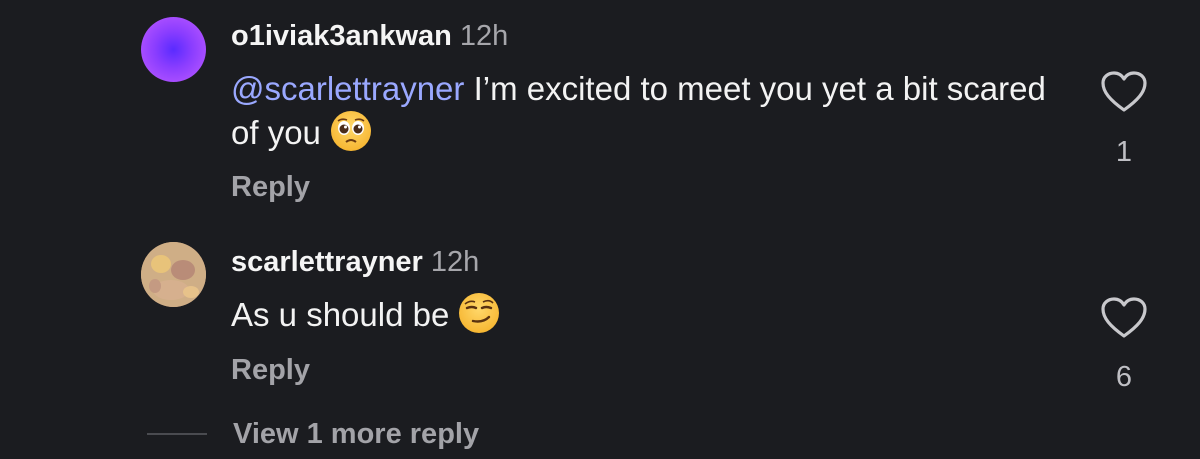 Image resolution: width=1200 pixels, height=459 pixels. Describe the element at coordinates (340, 314) in the screenshot. I see `comment-body: As u should be` at that location.